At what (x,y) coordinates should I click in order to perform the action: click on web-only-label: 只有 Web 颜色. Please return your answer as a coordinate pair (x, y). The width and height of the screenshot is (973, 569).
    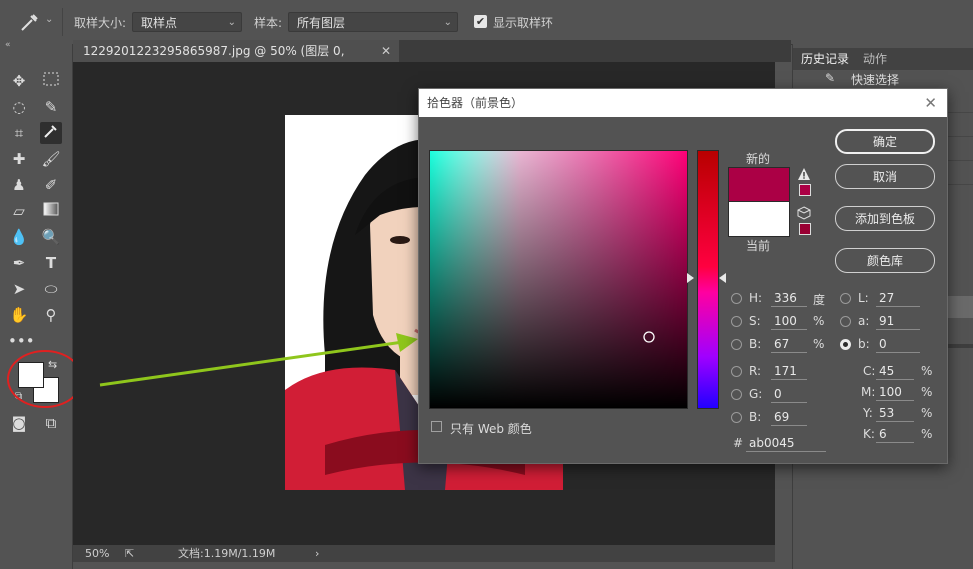
    Looking at the image, I should click on (491, 429).